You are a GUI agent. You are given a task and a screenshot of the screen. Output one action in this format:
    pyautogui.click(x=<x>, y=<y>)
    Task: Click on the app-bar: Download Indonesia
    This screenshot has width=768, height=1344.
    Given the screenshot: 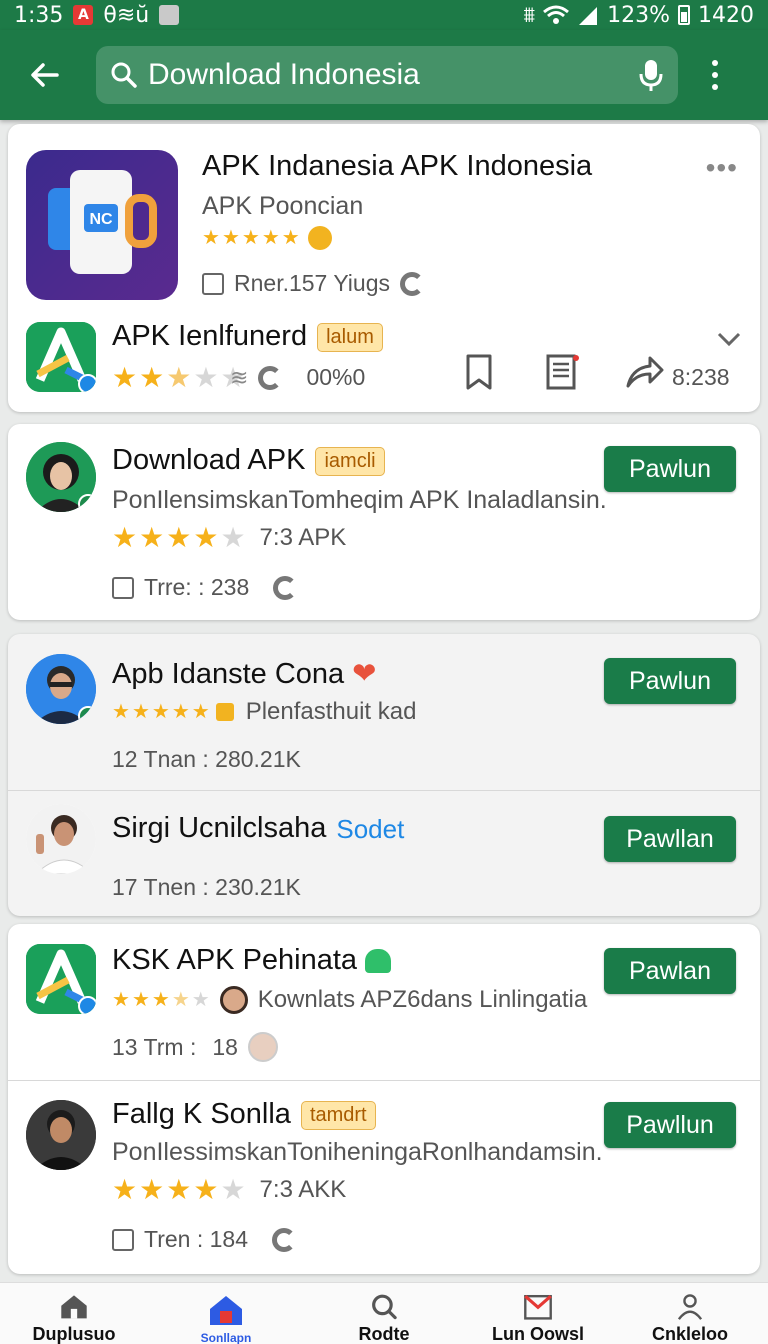 What is the action you would take?
    pyautogui.click(x=384, y=75)
    